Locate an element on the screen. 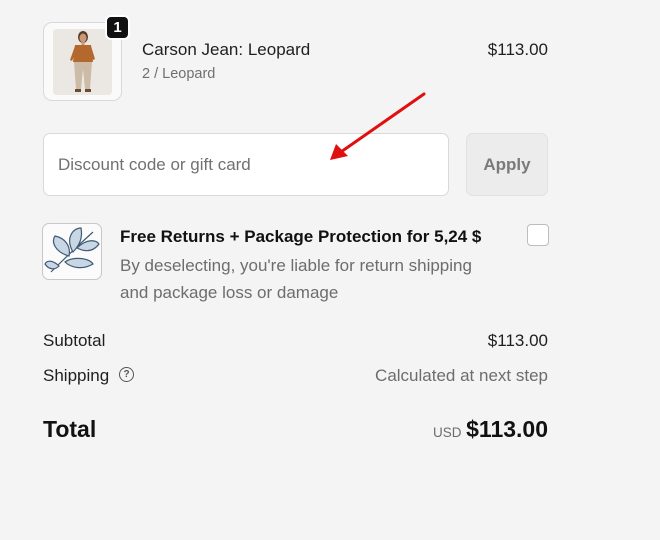  product-variant: 2 / Leopard is located at coordinates (179, 74).